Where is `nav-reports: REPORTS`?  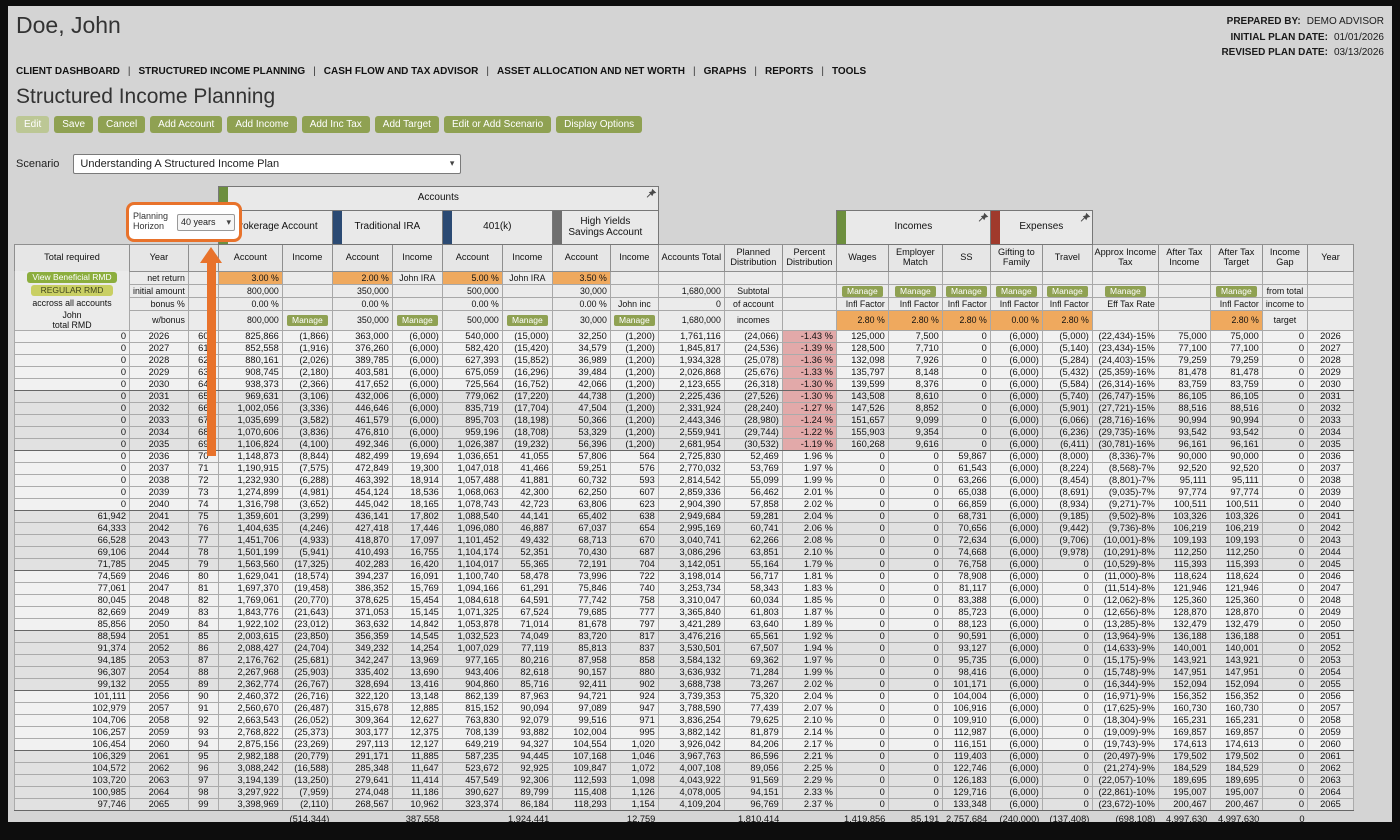
nav-reports: REPORTS is located at coordinates (779, 71).